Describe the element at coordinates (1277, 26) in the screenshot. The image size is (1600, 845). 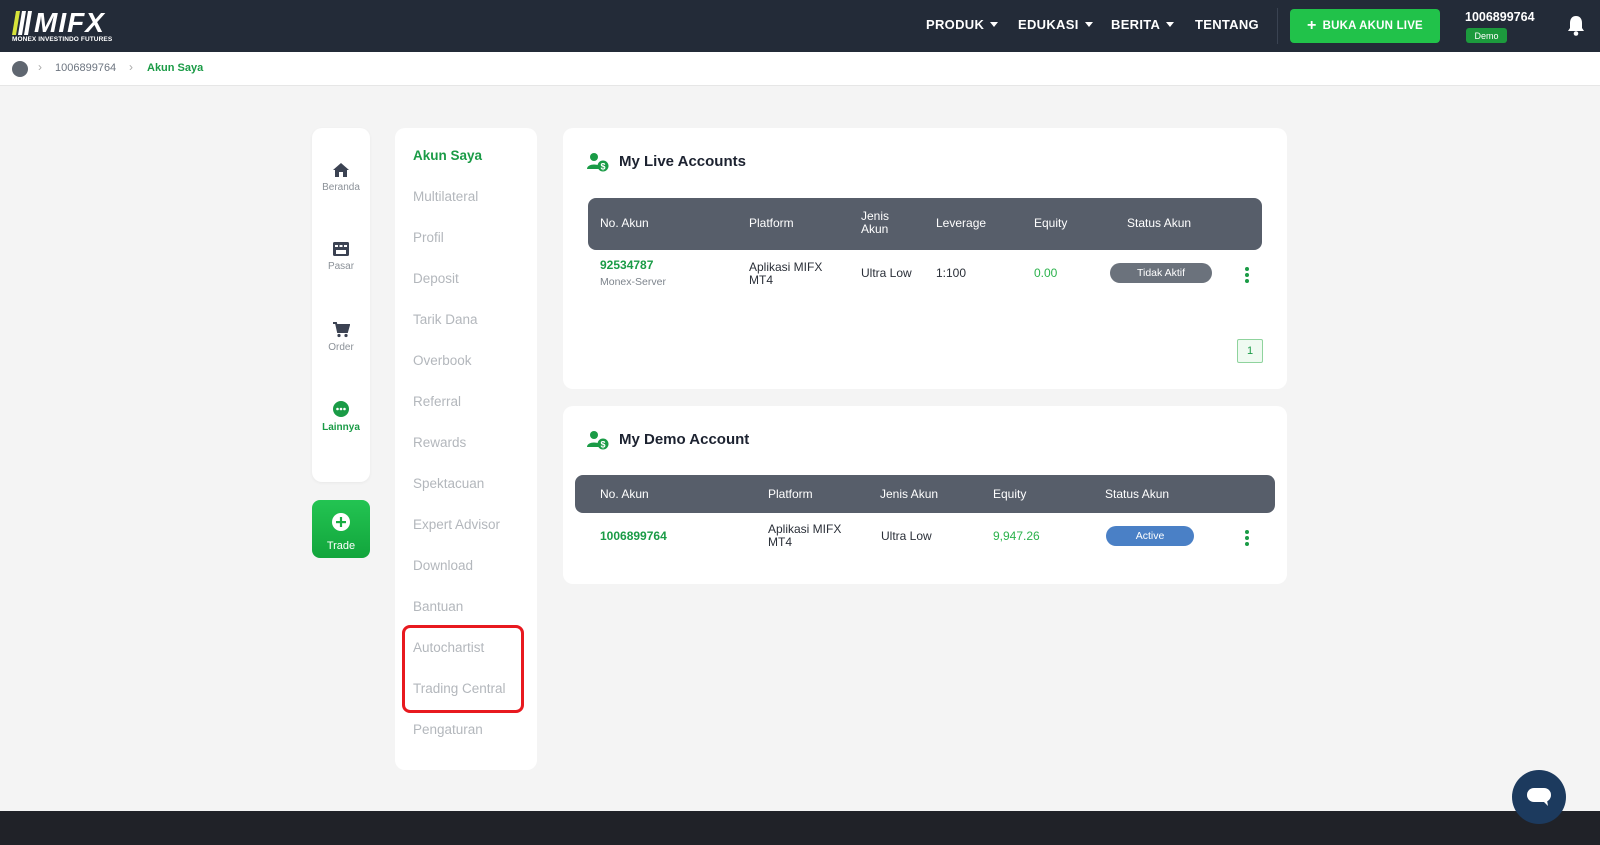
I see `nav-divider` at that location.